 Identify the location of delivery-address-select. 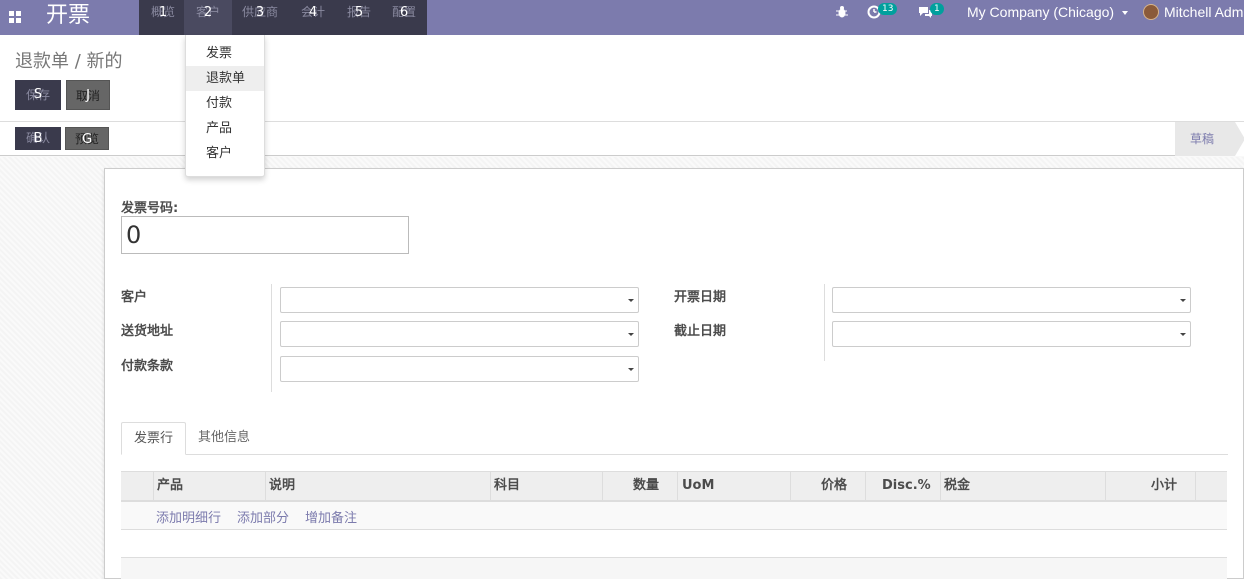
(459, 334).